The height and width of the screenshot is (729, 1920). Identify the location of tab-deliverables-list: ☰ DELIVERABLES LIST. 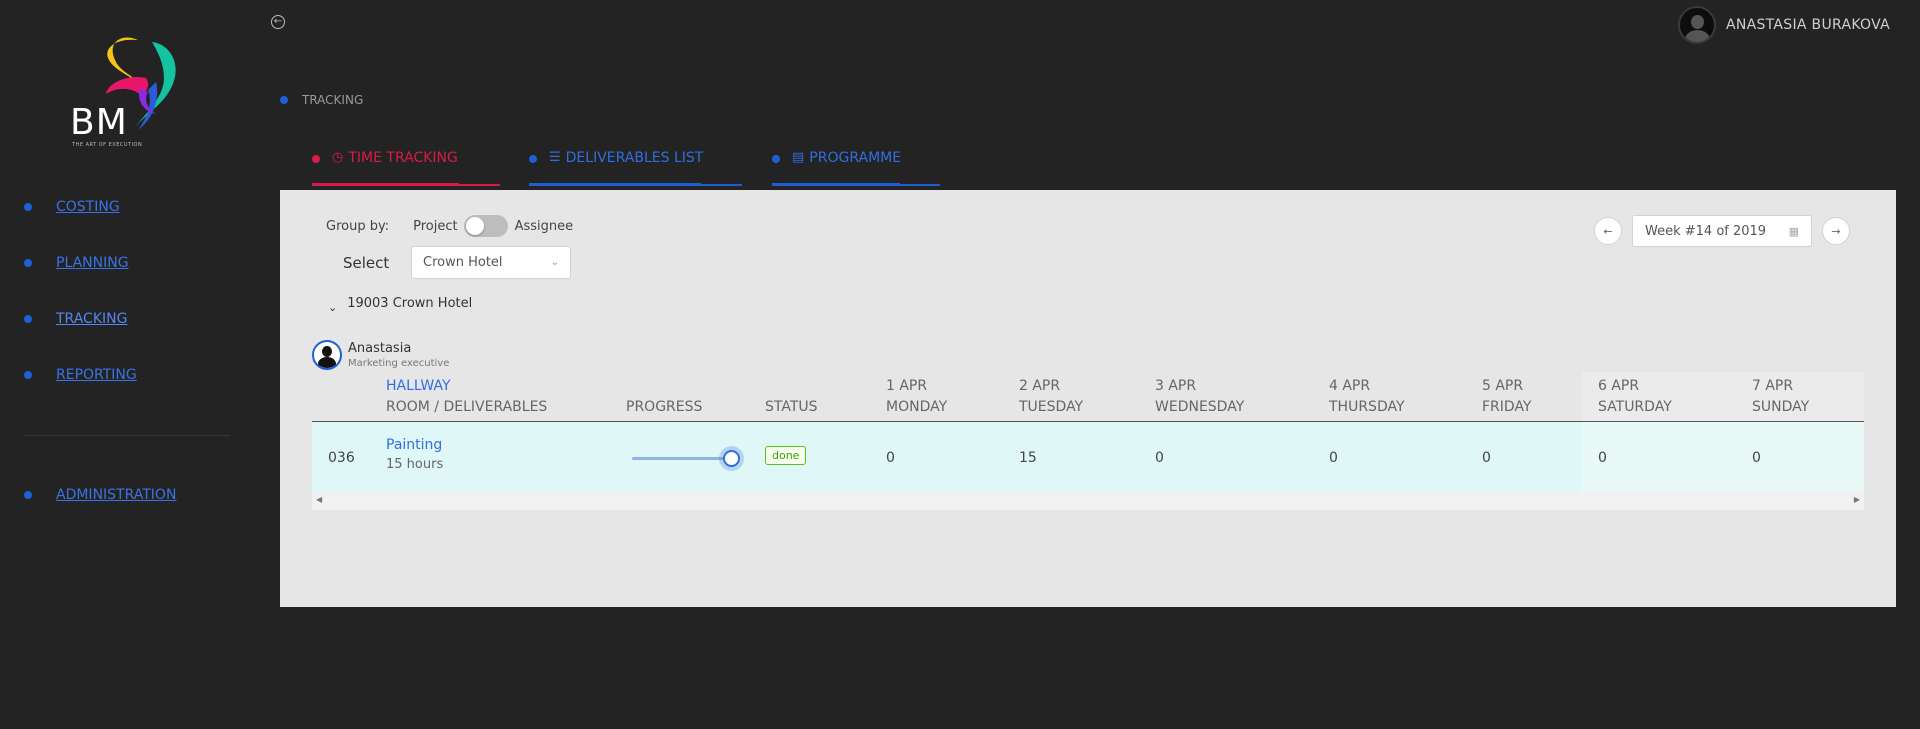
(635, 168).